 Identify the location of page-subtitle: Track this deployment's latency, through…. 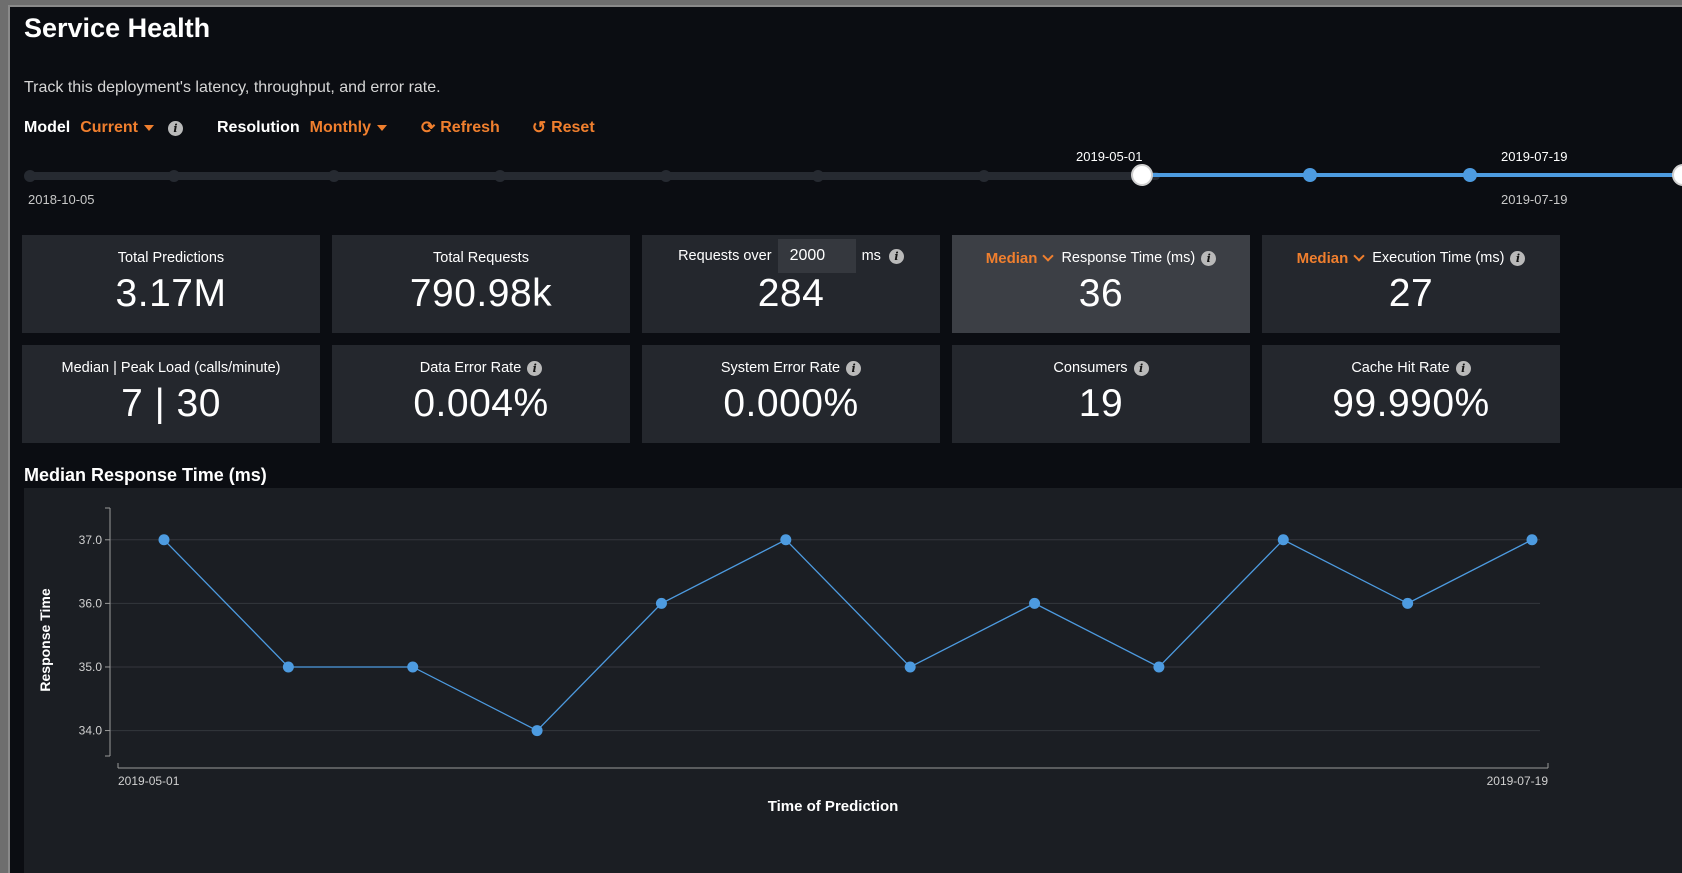
(232, 87).